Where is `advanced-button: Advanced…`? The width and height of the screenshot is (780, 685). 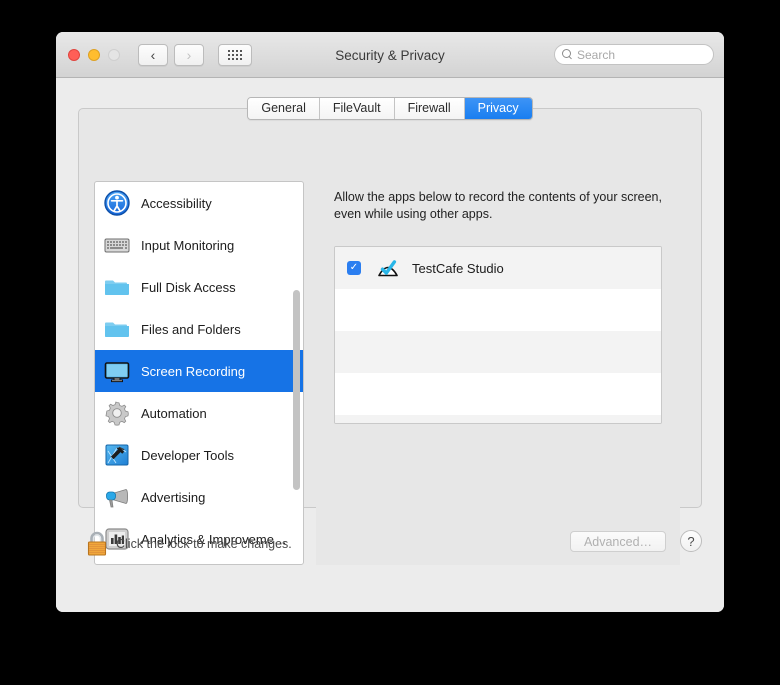
advanced-button: Advanced… is located at coordinates (618, 541).